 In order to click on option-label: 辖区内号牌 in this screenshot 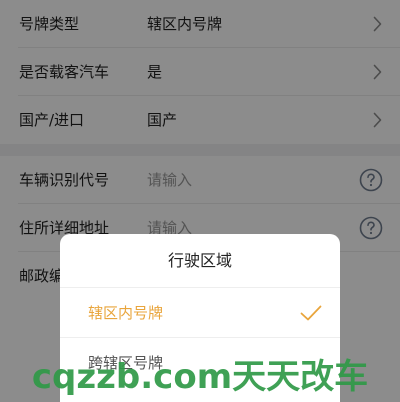, I will do `click(126, 313)`.